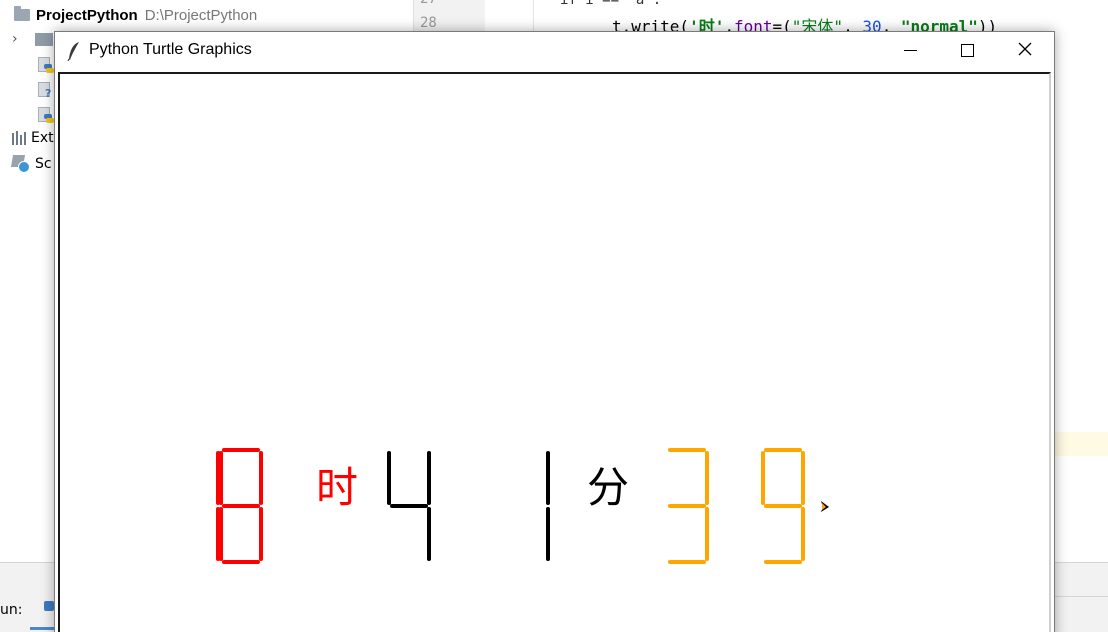 This screenshot has height=632, width=1108. What do you see at coordinates (19, 138) in the screenshot?
I see `library-bars-icon` at bounding box center [19, 138].